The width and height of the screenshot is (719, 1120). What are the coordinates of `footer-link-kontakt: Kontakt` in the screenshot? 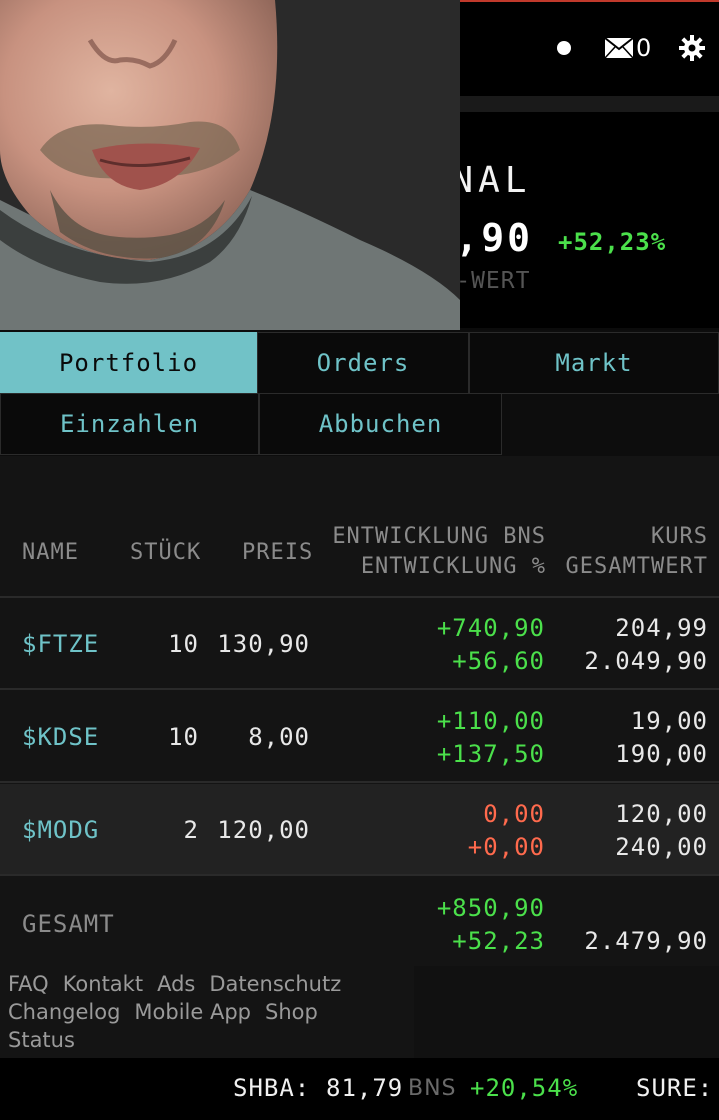 It's located at (103, 984).